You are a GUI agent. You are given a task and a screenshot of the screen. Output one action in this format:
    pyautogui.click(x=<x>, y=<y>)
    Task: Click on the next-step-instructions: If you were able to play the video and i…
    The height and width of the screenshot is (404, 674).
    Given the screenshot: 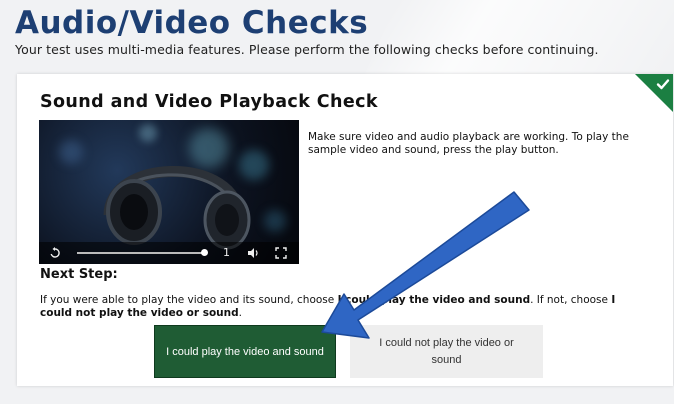 What is the action you would take?
    pyautogui.click(x=340, y=307)
    